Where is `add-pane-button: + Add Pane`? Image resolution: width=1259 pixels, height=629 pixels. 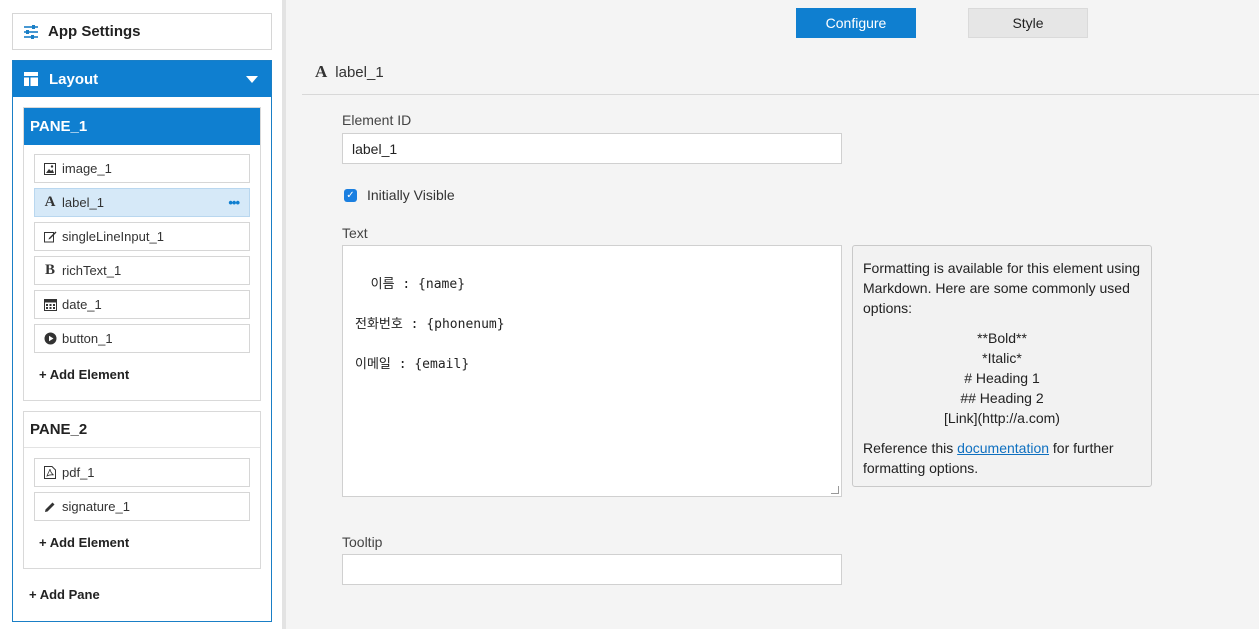 add-pane-button: + Add Pane is located at coordinates (64, 594).